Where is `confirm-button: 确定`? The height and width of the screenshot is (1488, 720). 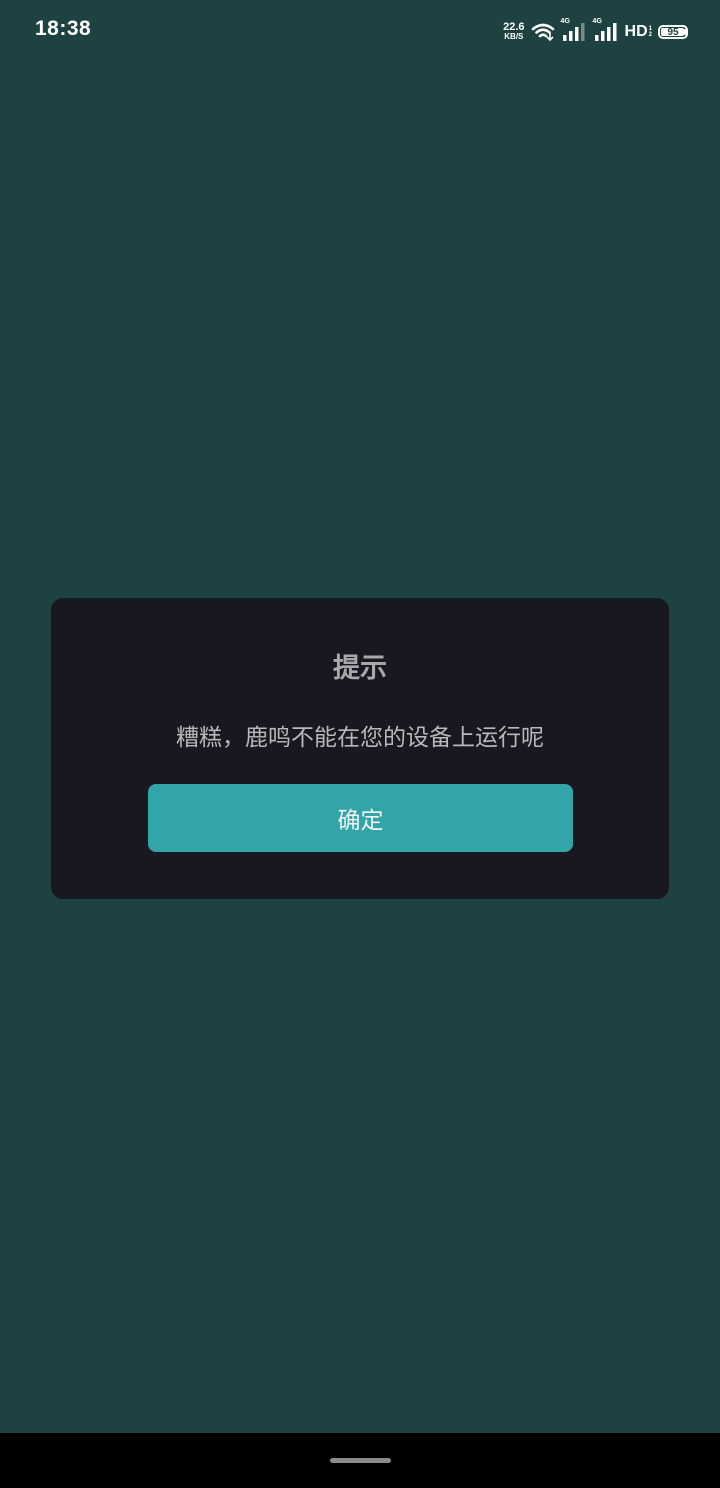 confirm-button: 确定 is located at coordinates (360, 818).